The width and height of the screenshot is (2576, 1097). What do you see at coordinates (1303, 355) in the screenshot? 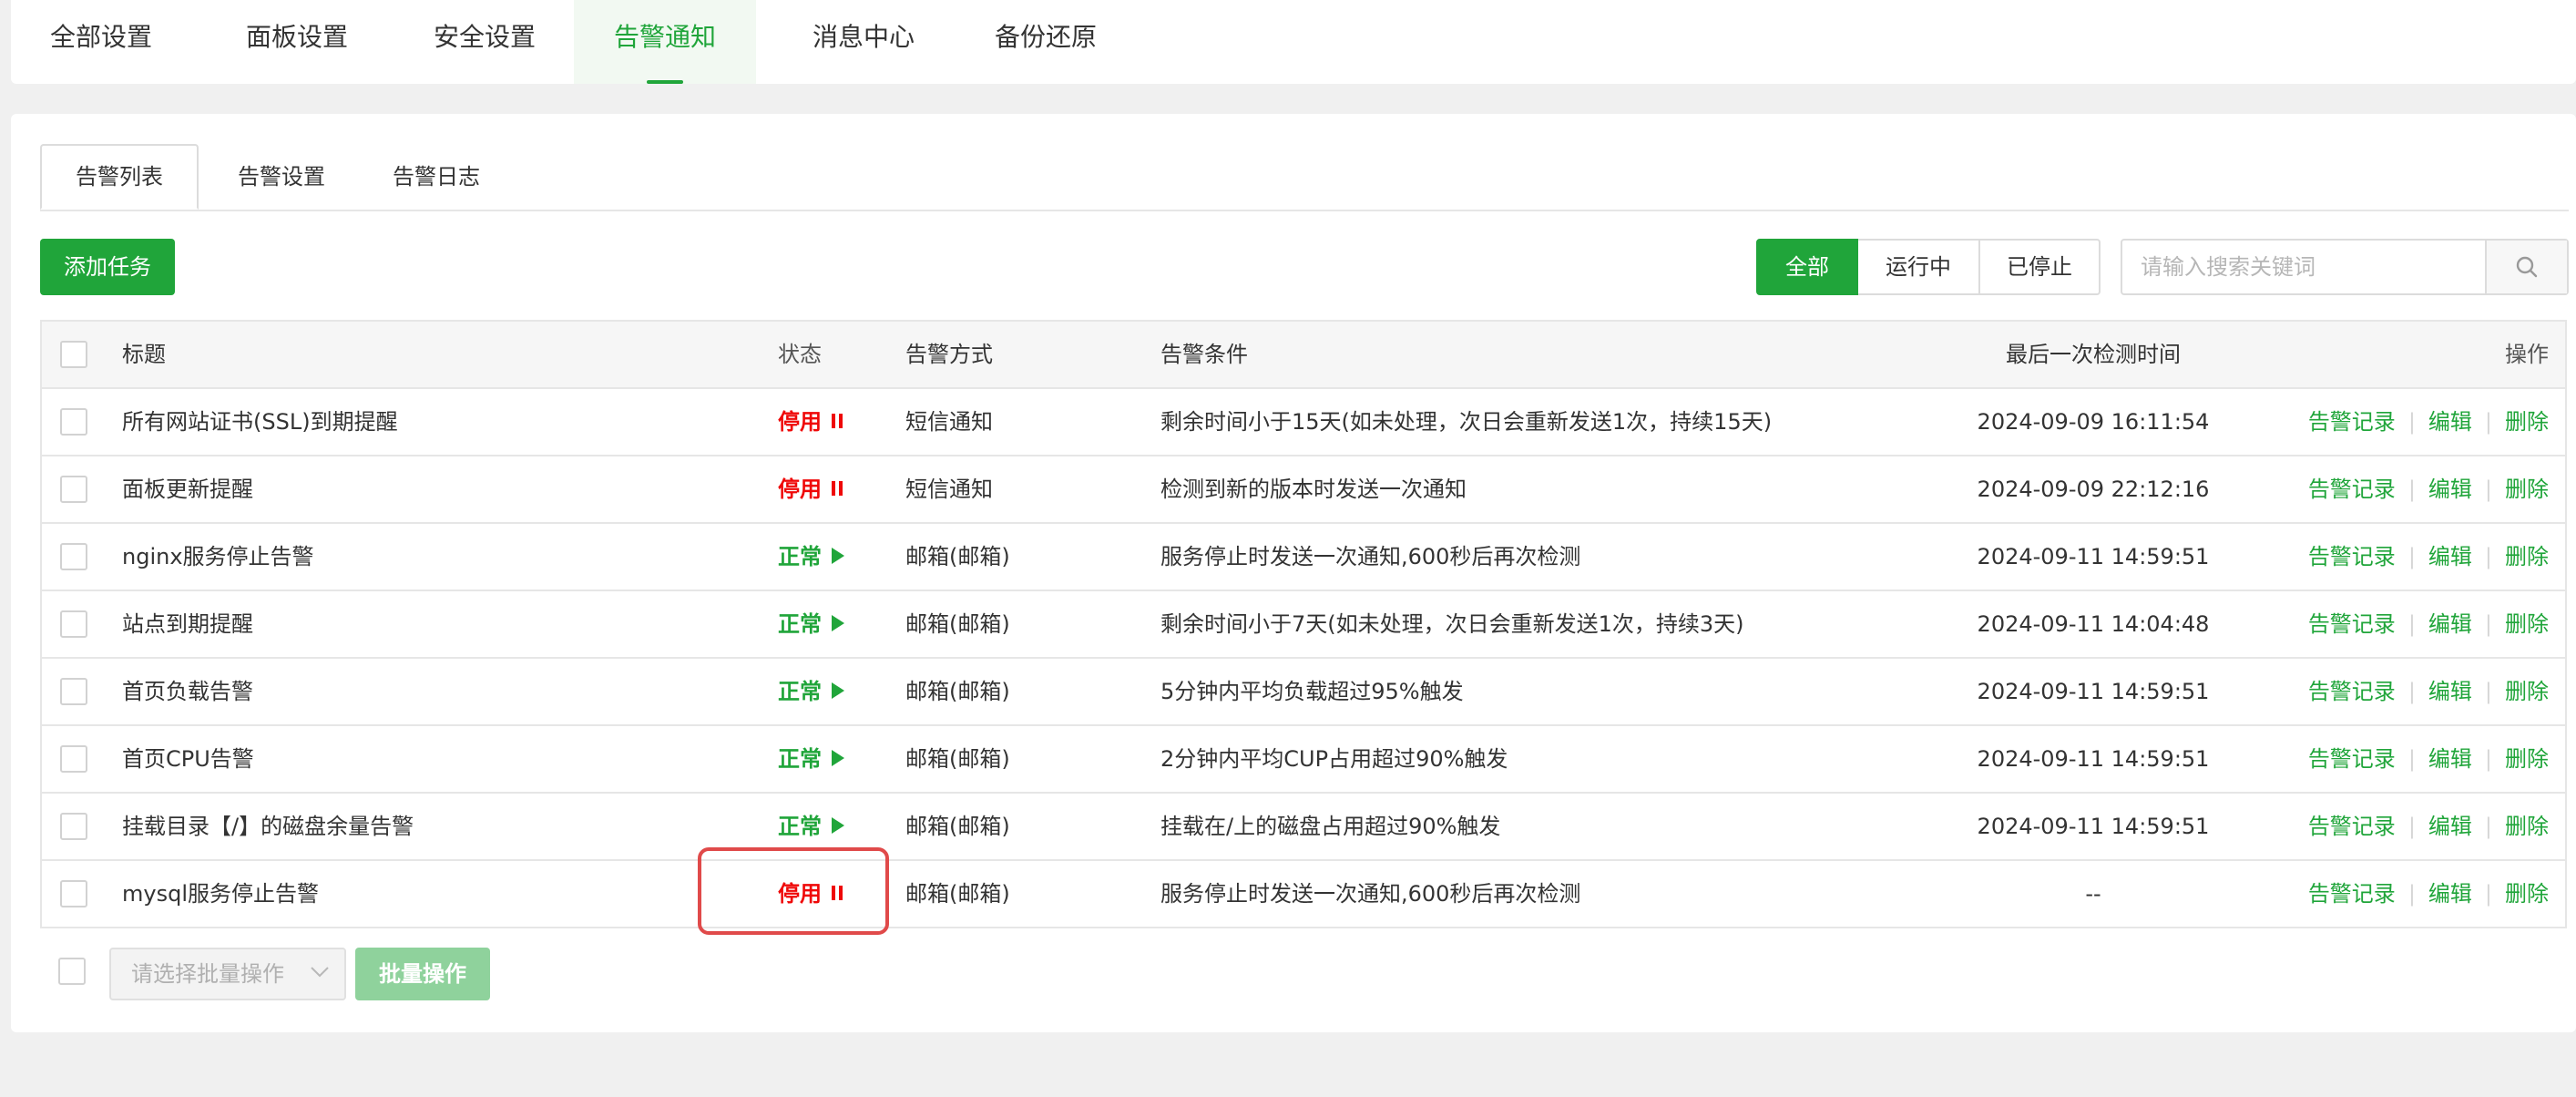
I see `table-header-row: 标题 状态 告警方式 告警条件 最后一次检测时间 操作` at bounding box center [1303, 355].